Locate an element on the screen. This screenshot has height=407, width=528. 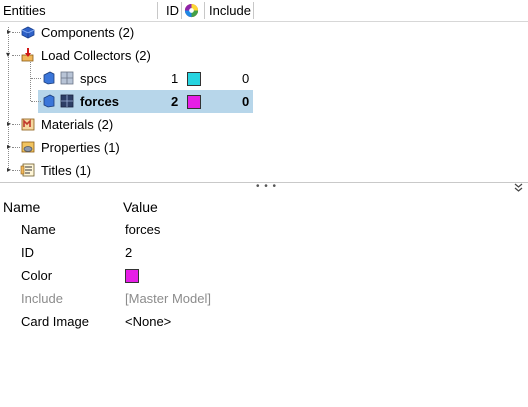
property-value-id: 2 is located at coordinates (128, 252).